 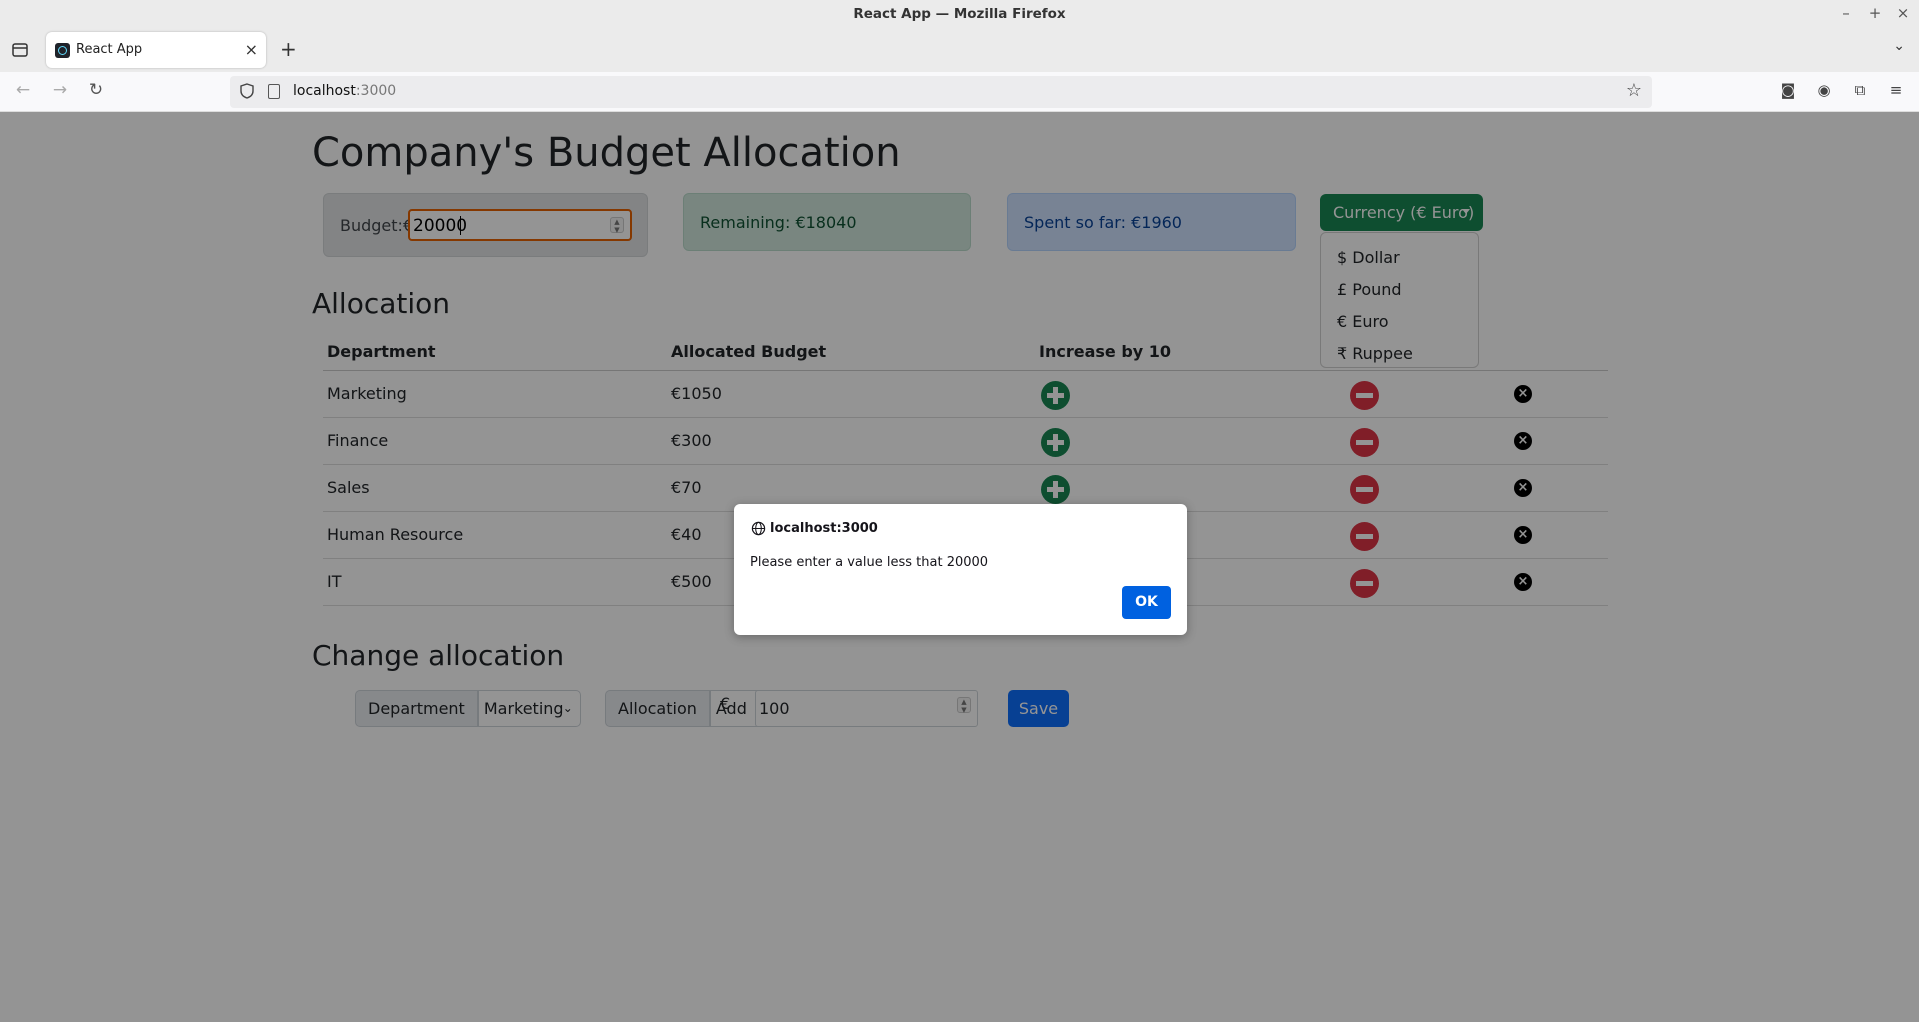 What do you see at coordinates (274, 91) in the screenshot?
I see `page-info-icon` at bounding box center [274, 91].